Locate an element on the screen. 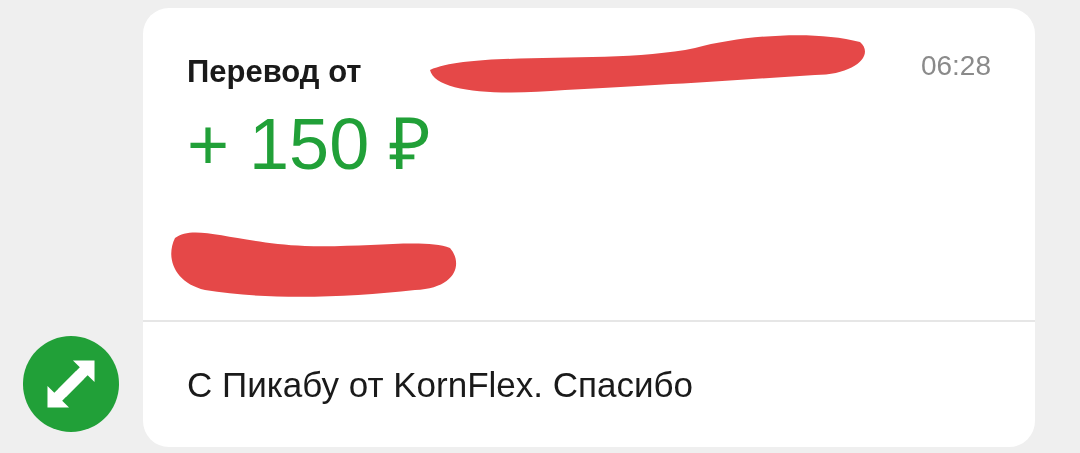  message-text: С Пикабу от KornFlex. Спасибо is located at coordinates (440, 384).